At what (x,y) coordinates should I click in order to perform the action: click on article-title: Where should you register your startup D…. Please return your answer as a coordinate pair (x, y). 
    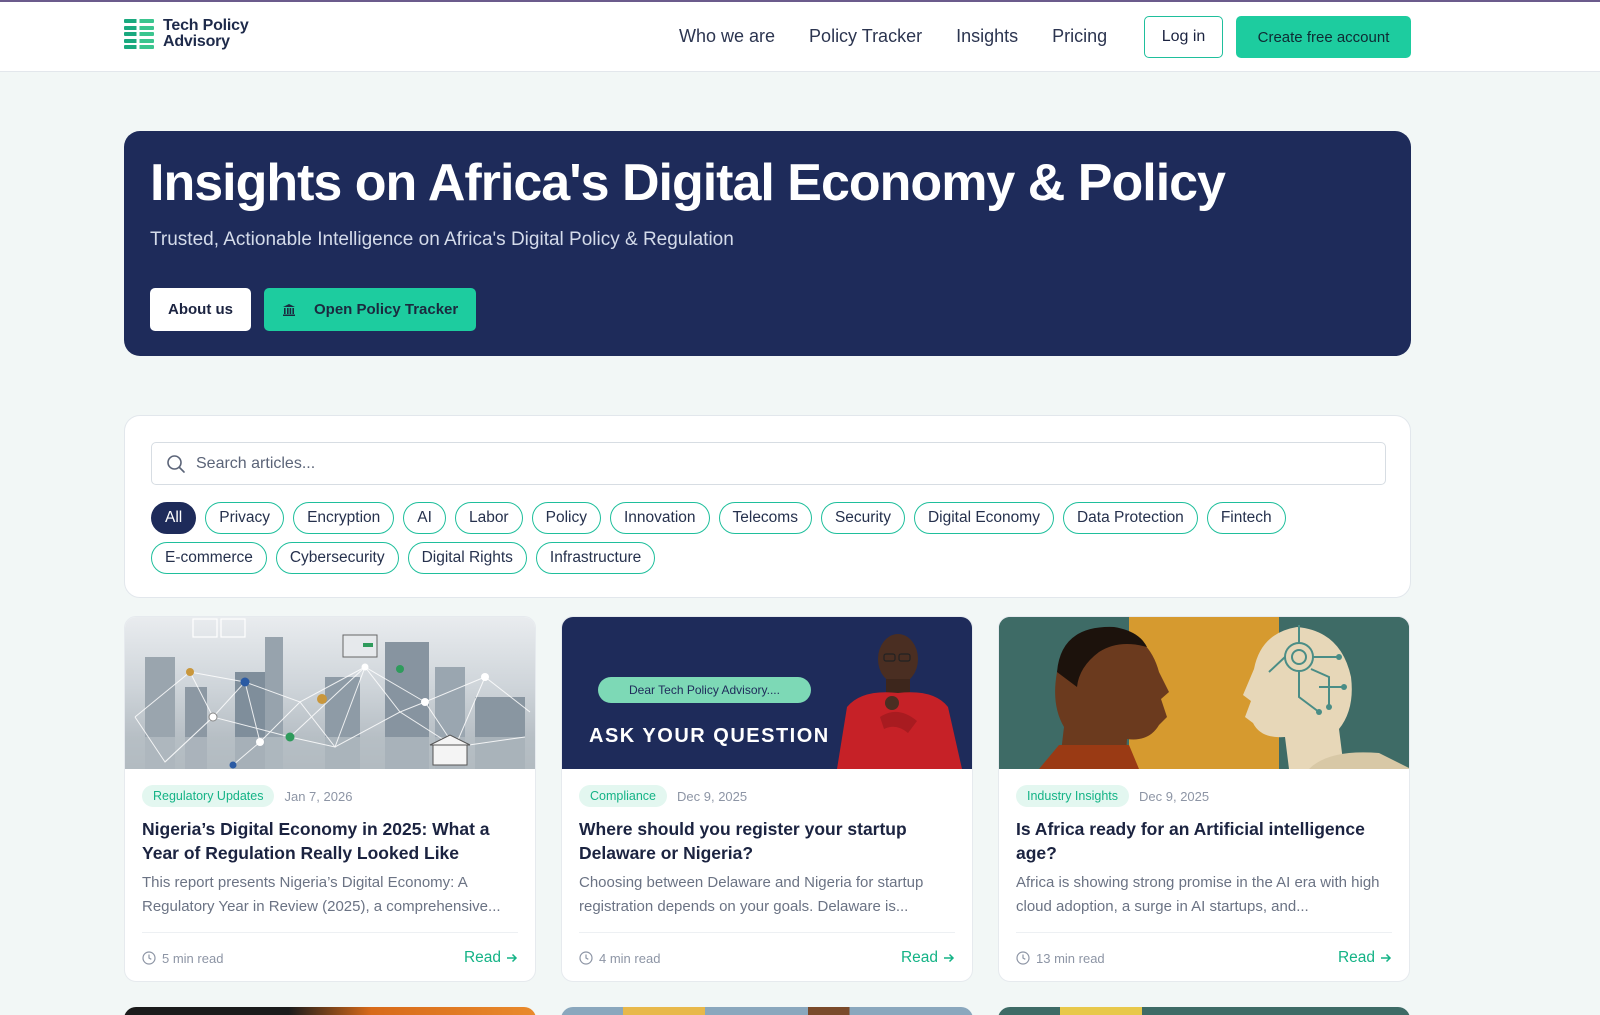
    Looking at the image, I should click on (759, 841).